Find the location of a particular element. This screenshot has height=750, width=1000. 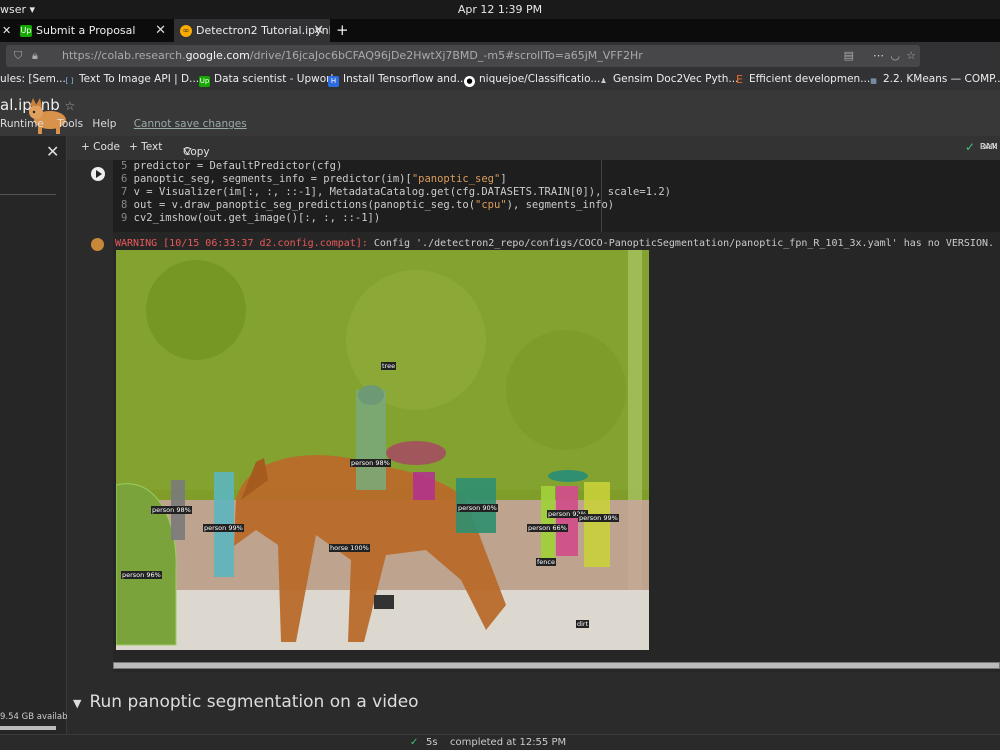

output-avatar-icon is located at coordinates (97, 244).